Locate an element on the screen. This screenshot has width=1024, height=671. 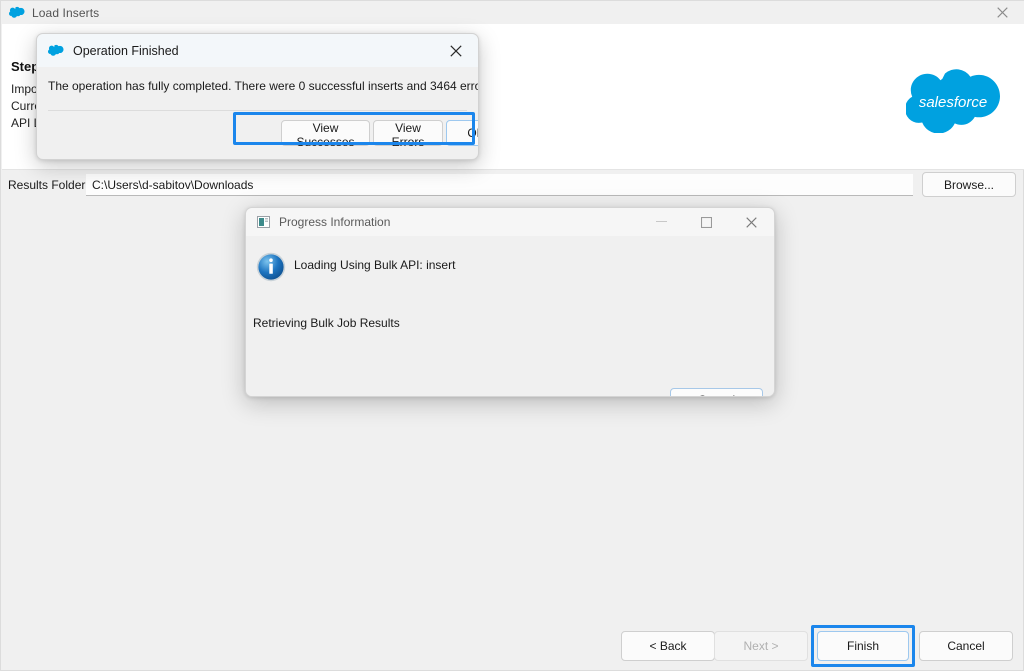
operation-dialog-button-bar: View Successes View Errors OK is located at coordinates (257, 137).